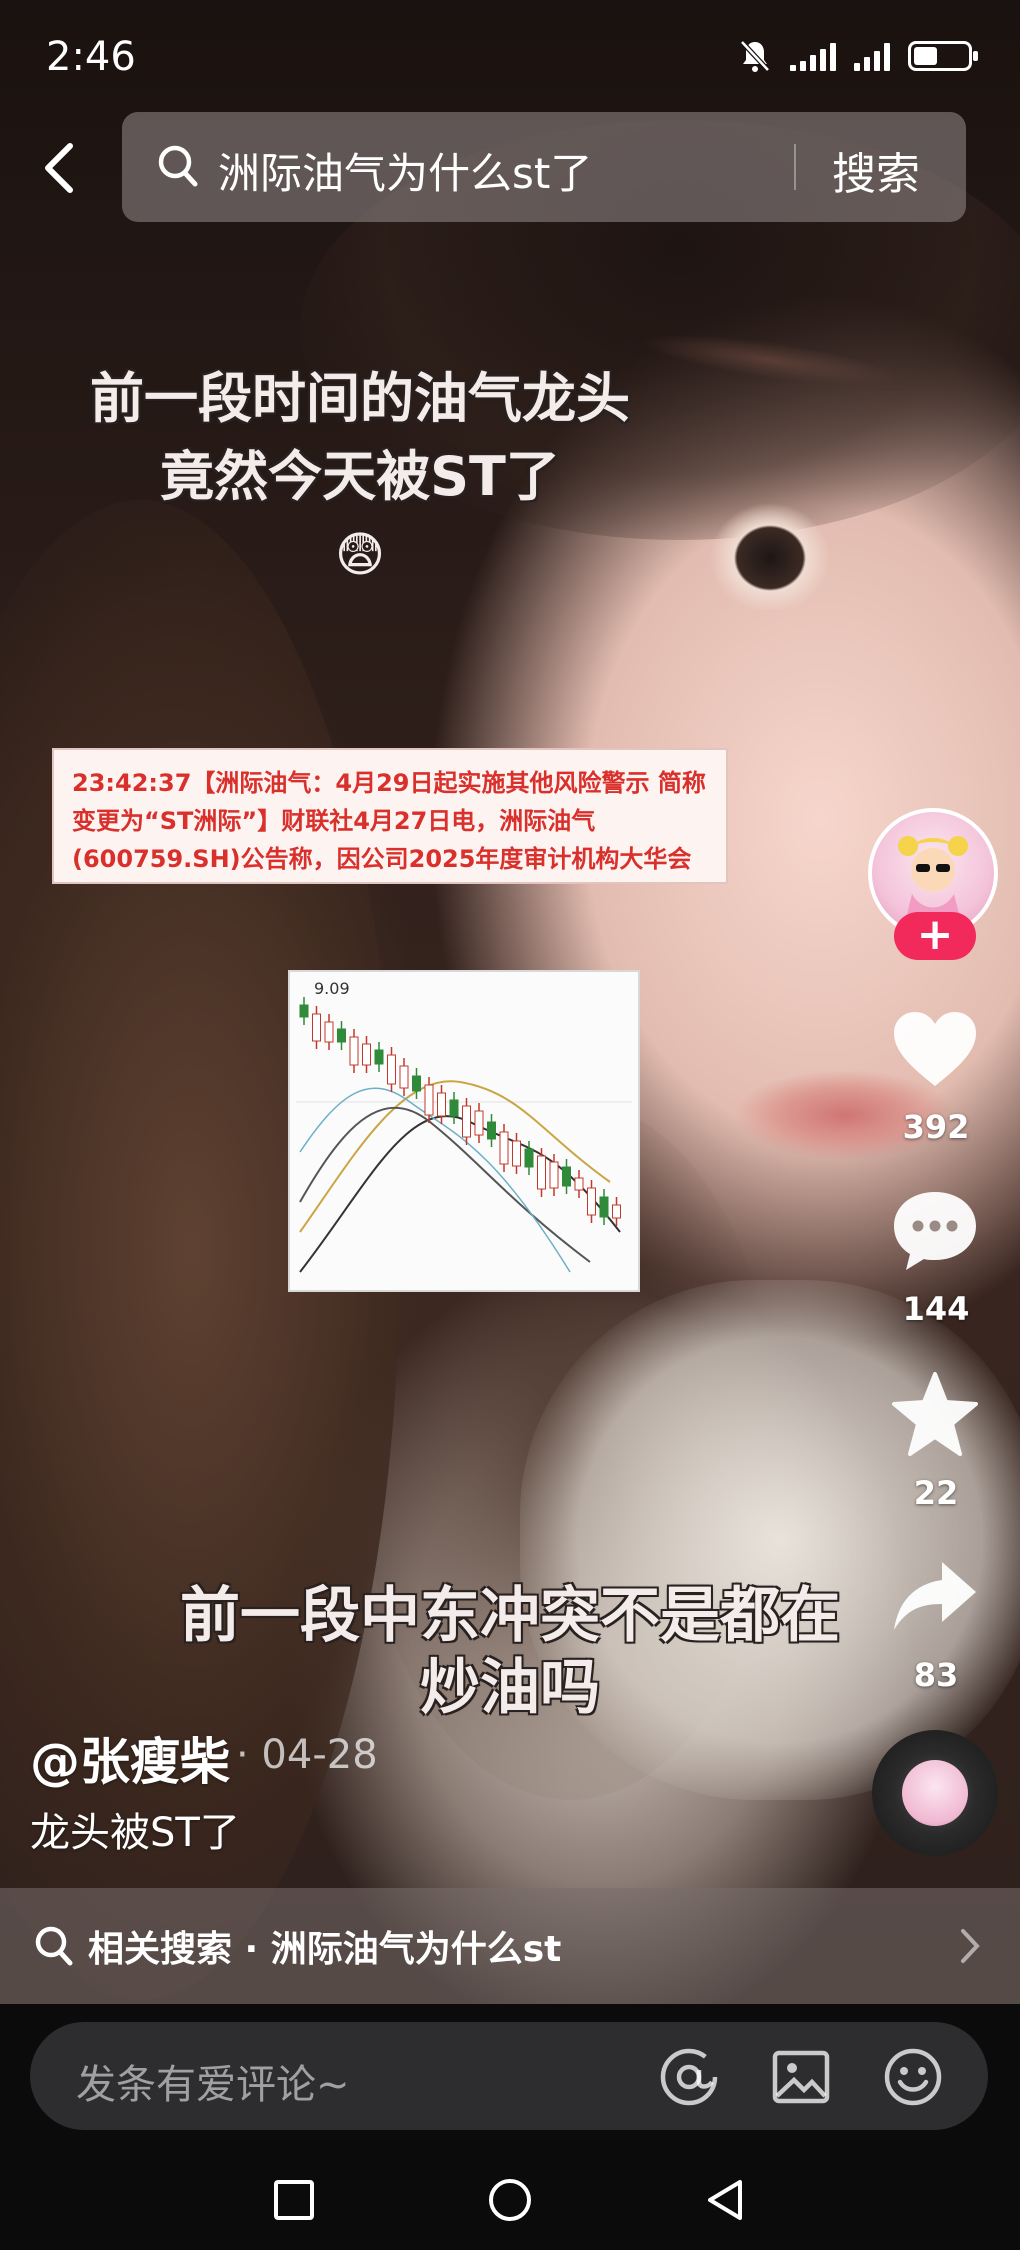  I want to click on follow-button: +, so click(935, 936).